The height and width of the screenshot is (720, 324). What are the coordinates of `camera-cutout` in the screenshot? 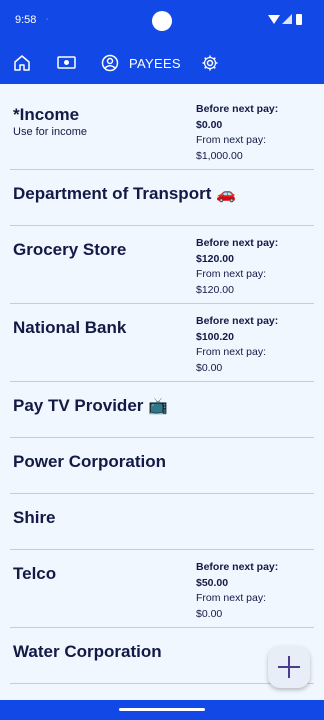 It's located at (162, 21).